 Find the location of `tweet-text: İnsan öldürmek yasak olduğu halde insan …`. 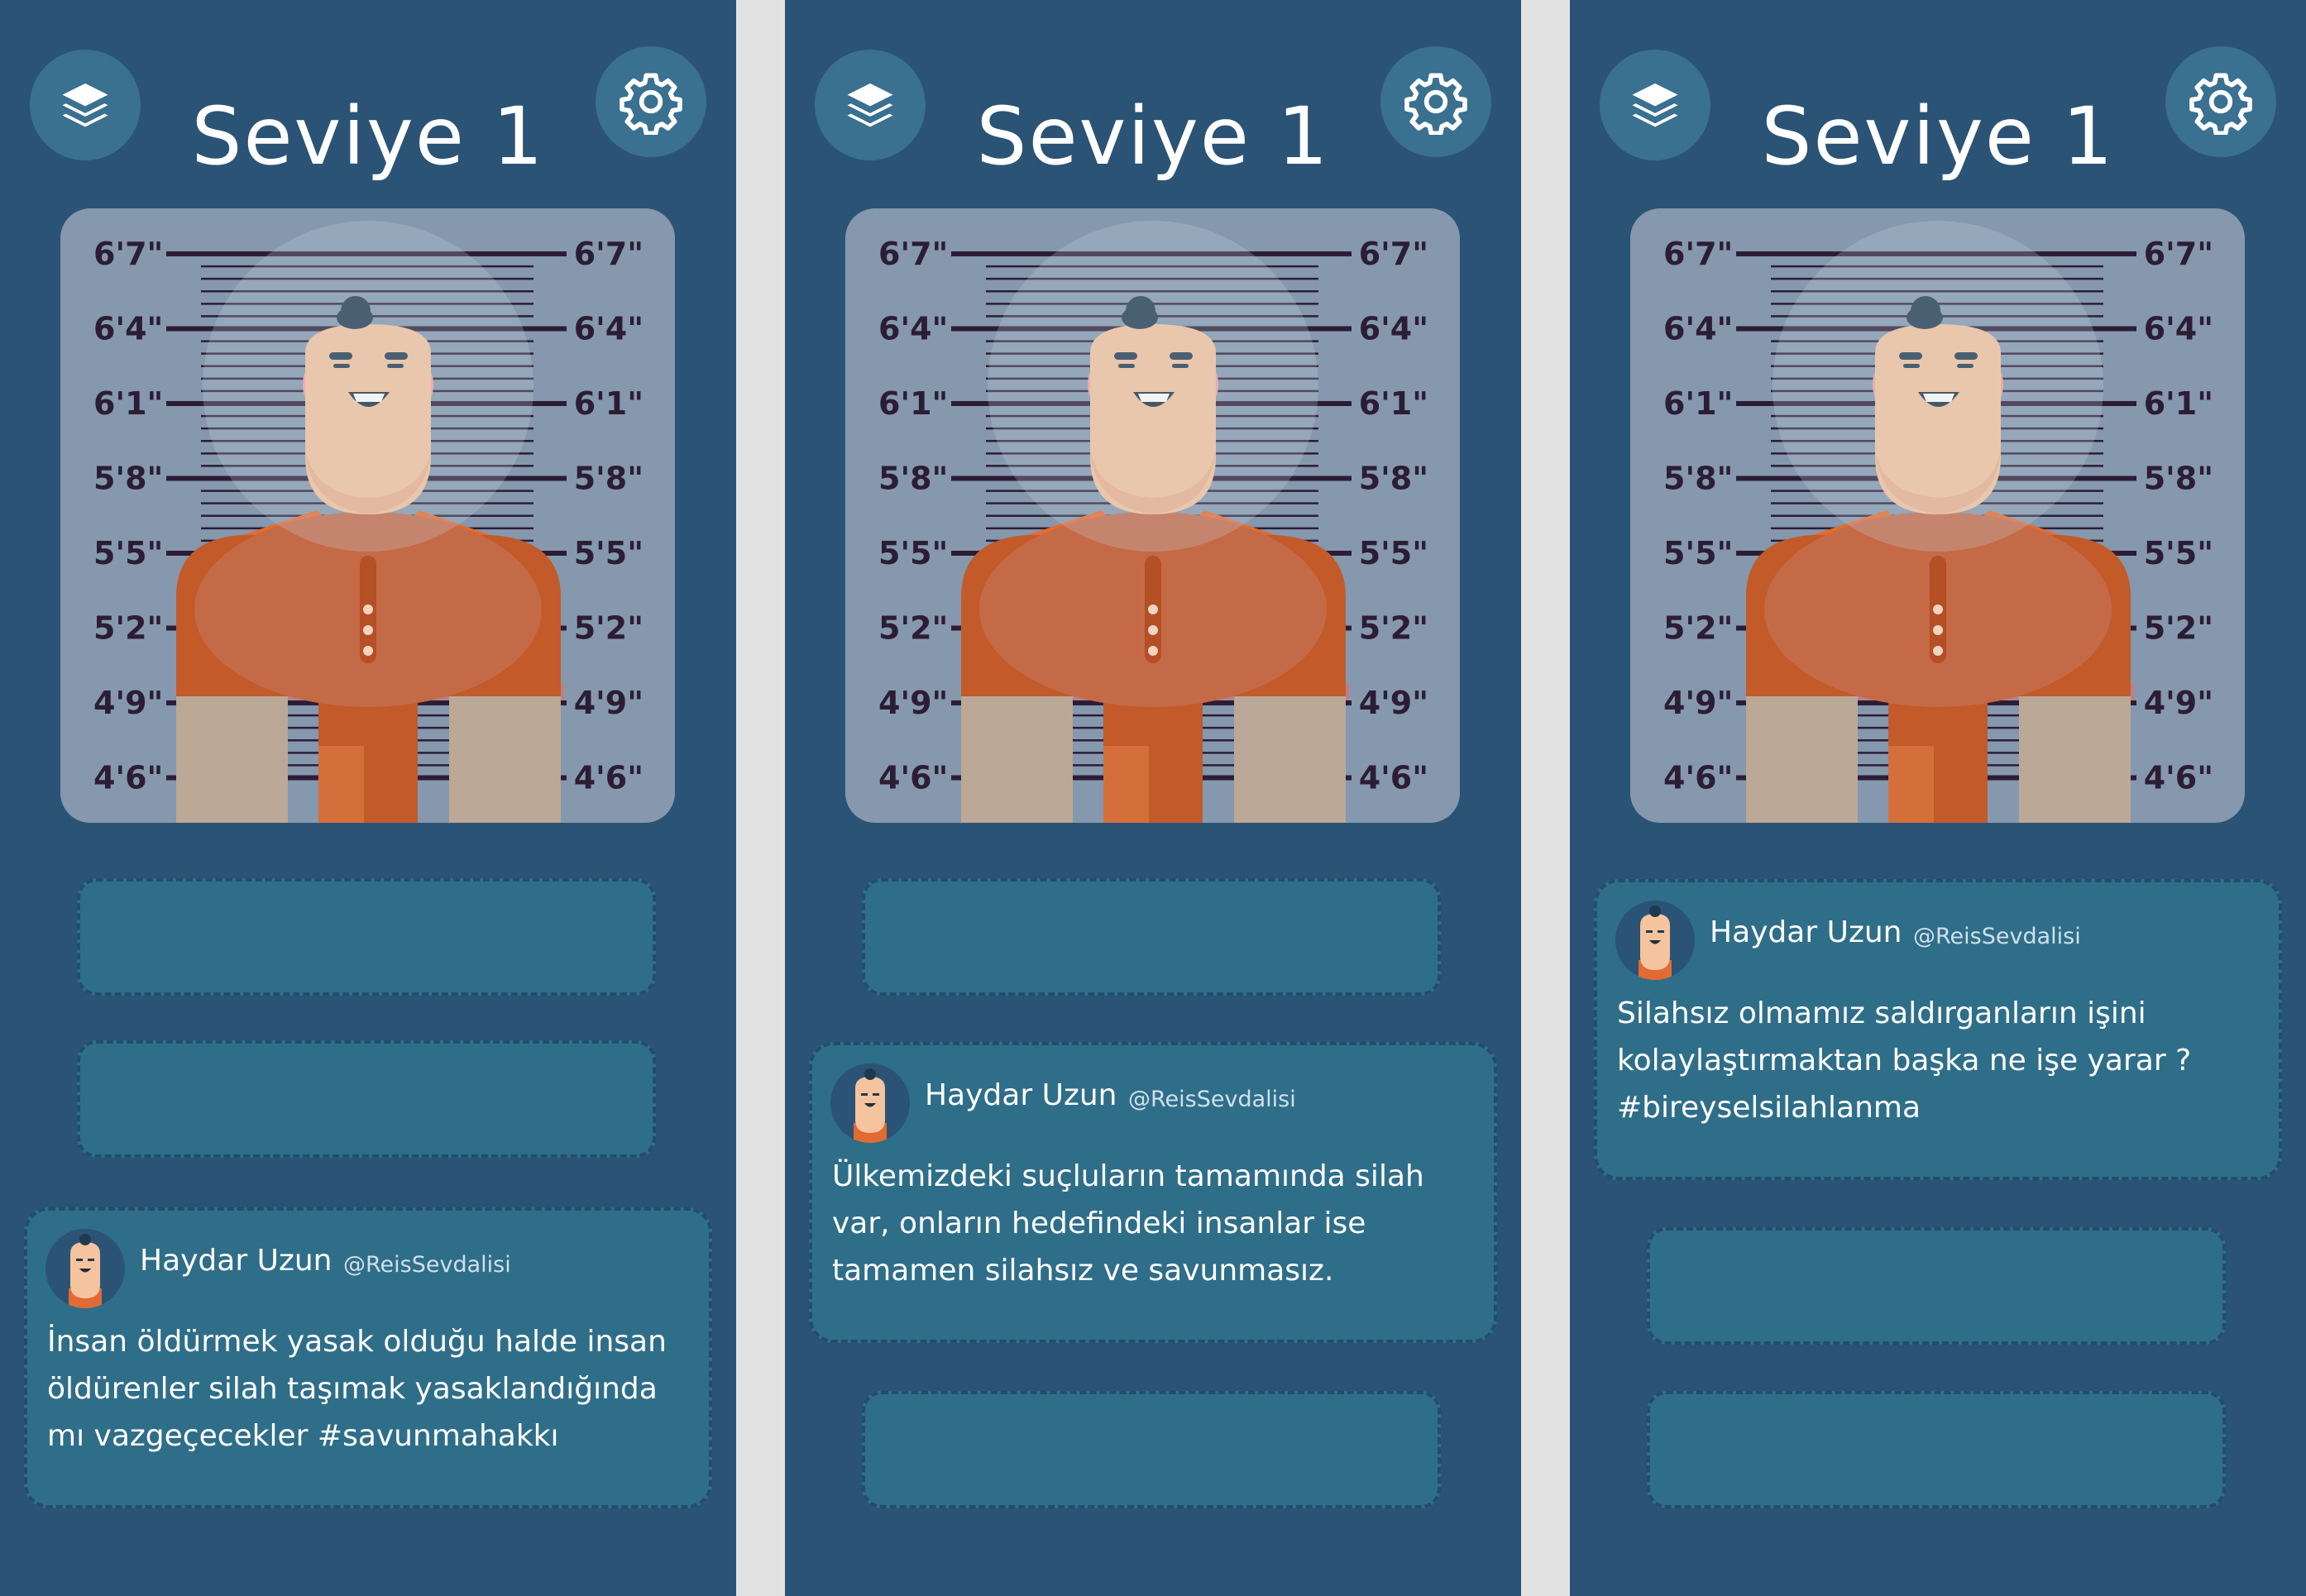

tweet-text: İnsan öldürmek yasak olduğu halde insan … is located at coordinates (357, 1389).